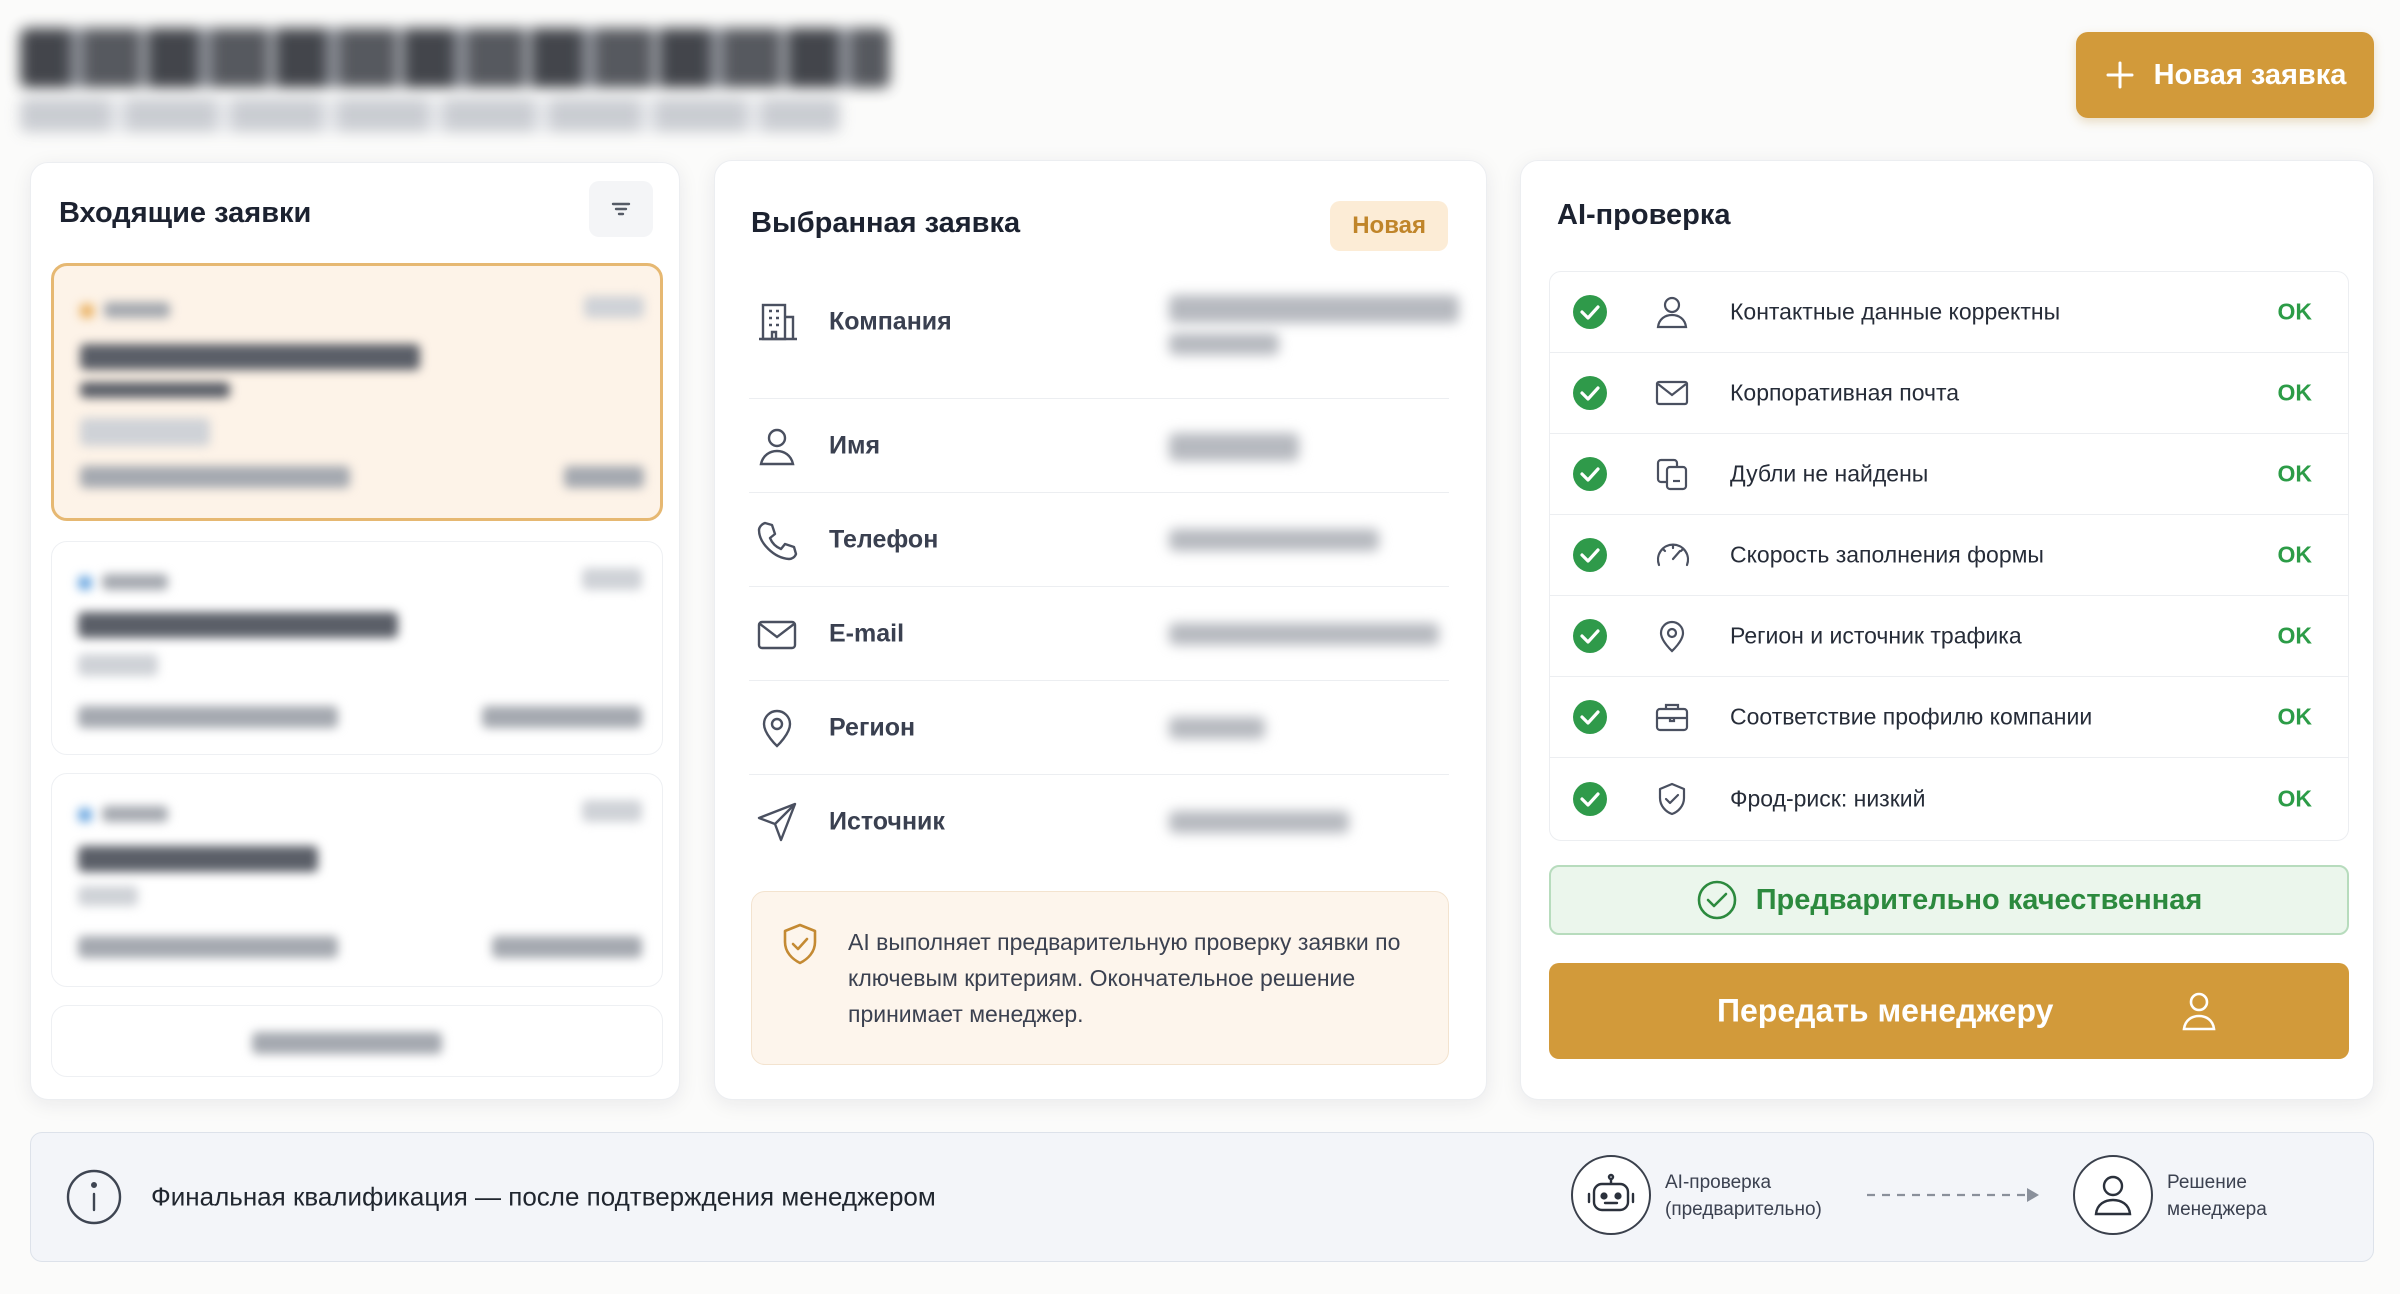 The image size is (2400, 1294). I want to click on new-request-label: Новая заявка, so click(2250, 74).